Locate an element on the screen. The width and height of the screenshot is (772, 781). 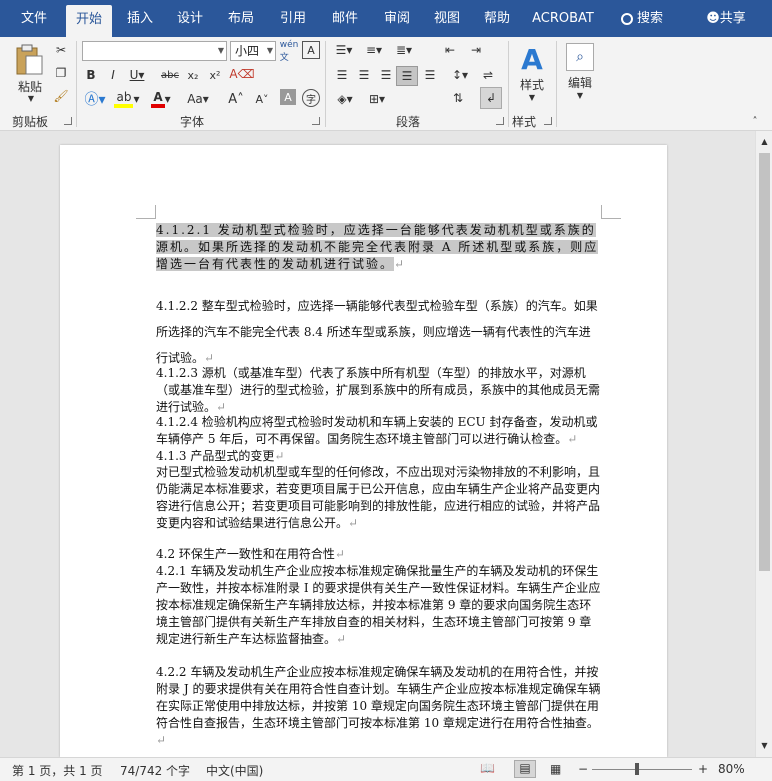
phonetic-guide-icon: wén 文 is located at coordinates (289, 51).